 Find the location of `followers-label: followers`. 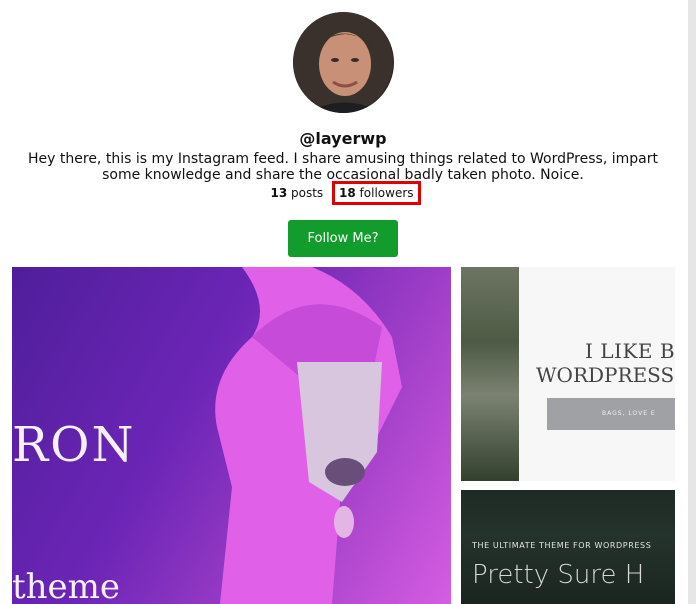

followers-label: followers is located at coordinates (386, 193).